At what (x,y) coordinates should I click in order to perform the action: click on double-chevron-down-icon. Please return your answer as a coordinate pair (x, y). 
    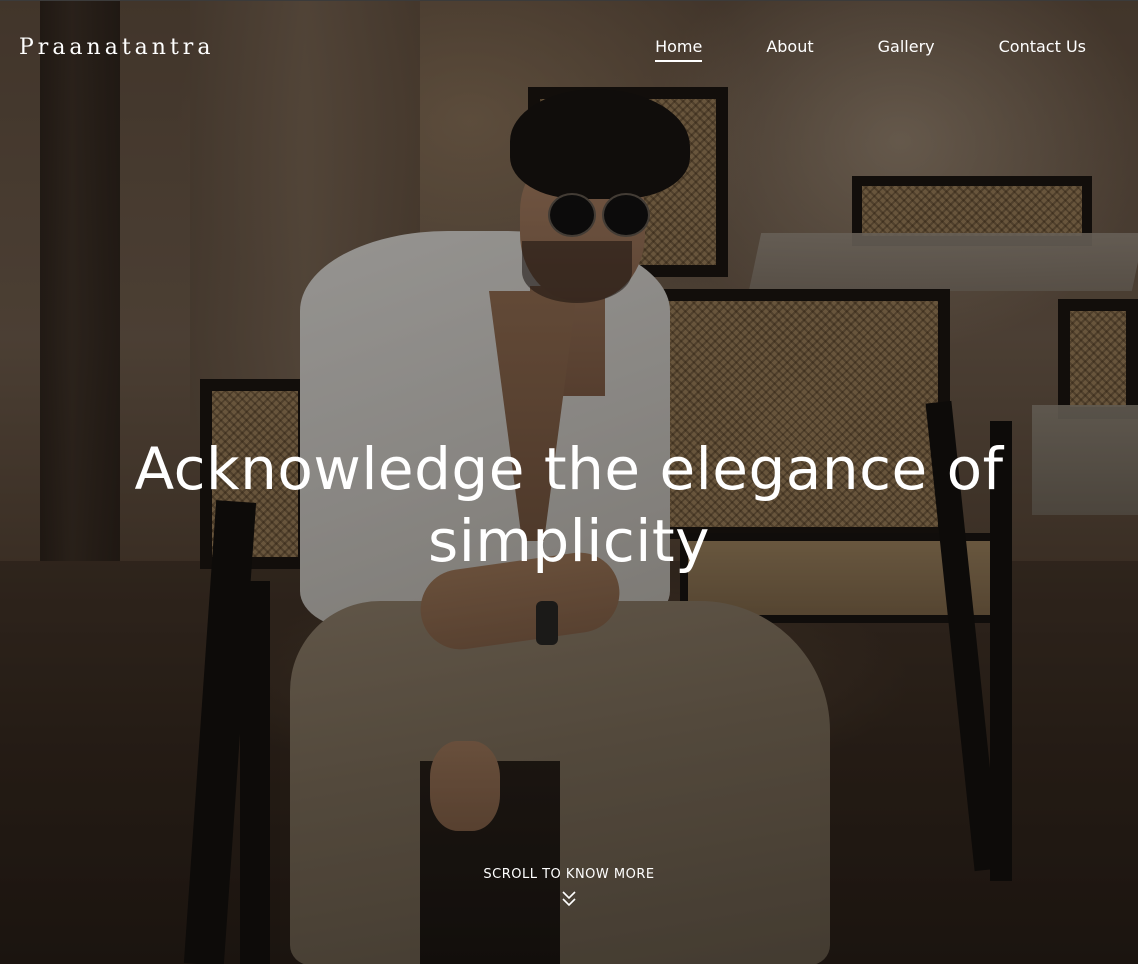
    Looking at the image, I should click on (569, 899).